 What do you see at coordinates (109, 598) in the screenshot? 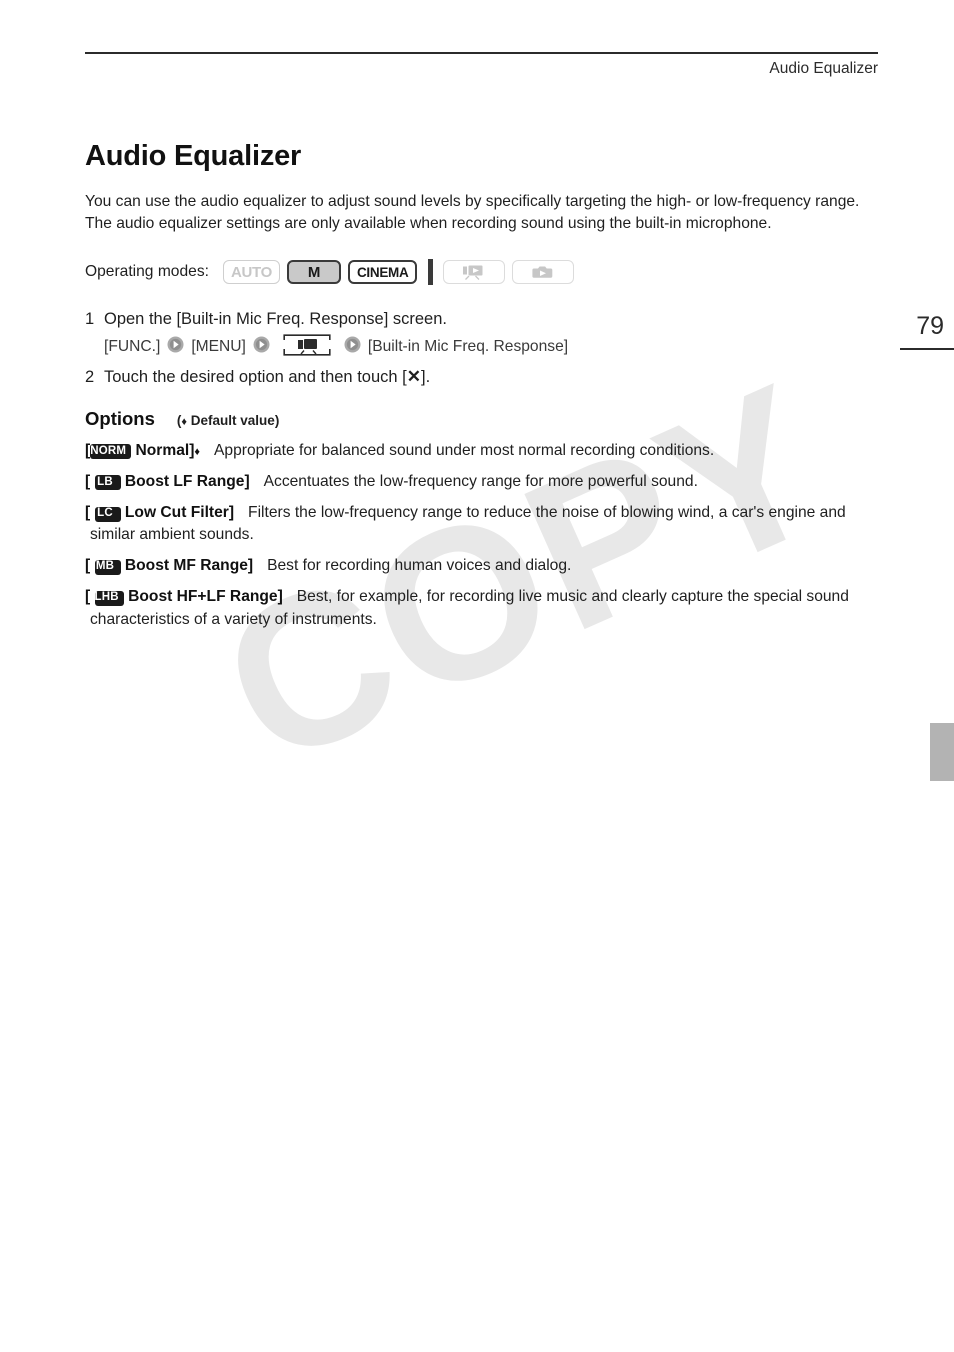
I see `lhb-badge-icon: LHB` at bounding box center [109, 598].